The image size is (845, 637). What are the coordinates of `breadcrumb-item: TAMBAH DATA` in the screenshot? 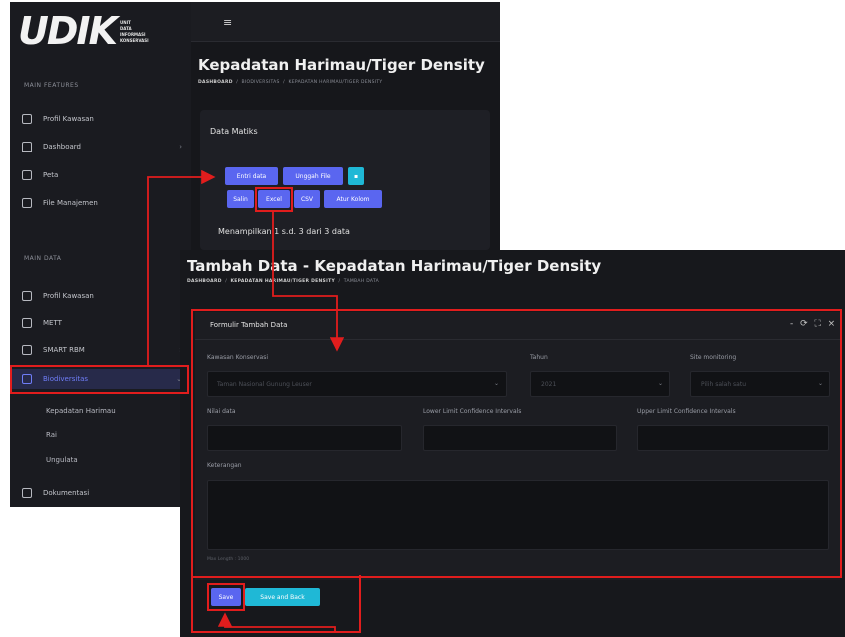 It's located at (361, 281).